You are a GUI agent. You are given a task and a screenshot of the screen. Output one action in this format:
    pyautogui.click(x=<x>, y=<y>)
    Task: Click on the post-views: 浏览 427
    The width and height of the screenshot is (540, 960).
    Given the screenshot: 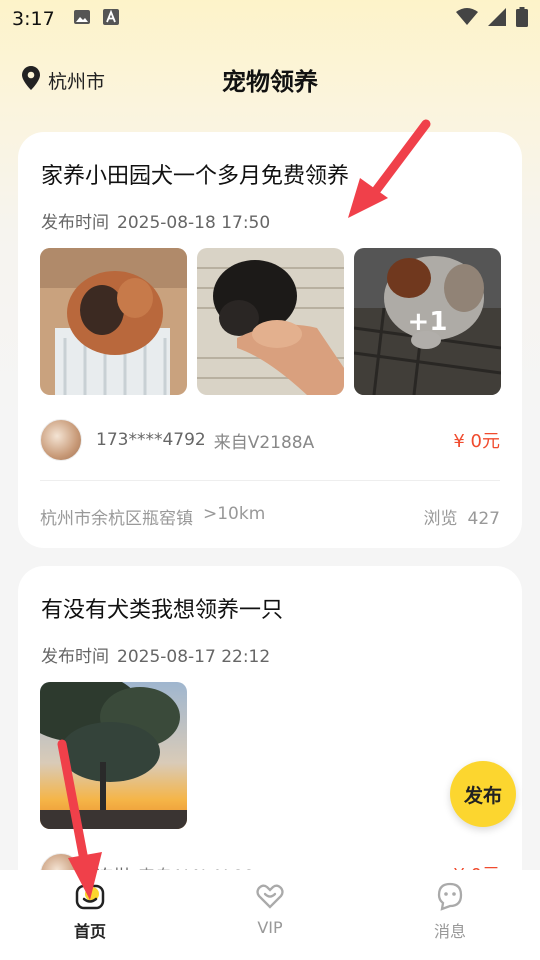 What is the action you would take?
    pyautogui.click(x=462, y=516)
    